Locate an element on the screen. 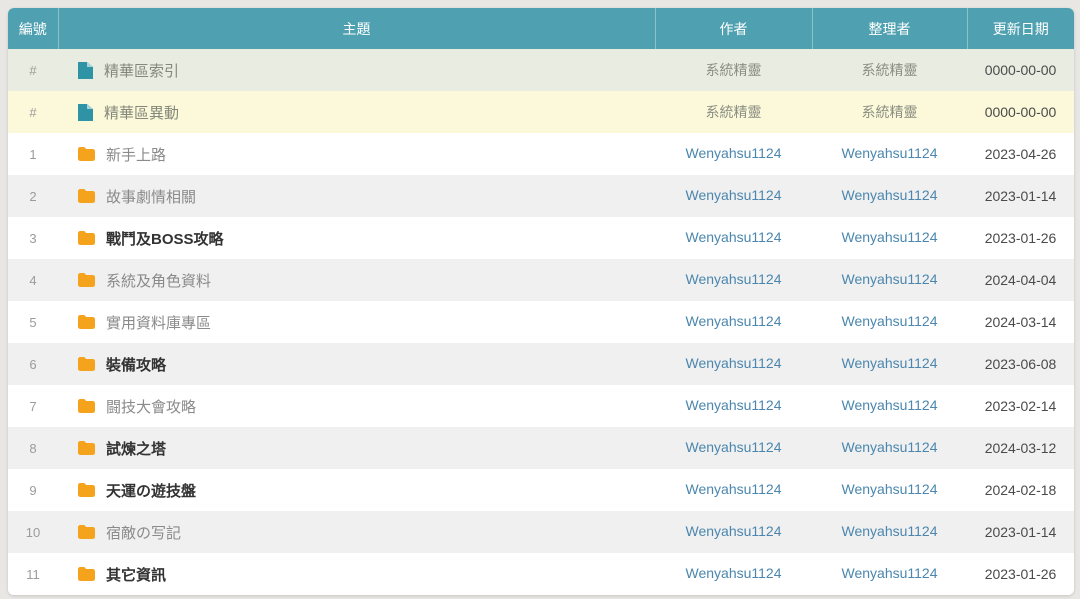  row-number: 9 is located at coordinates (33, 490).